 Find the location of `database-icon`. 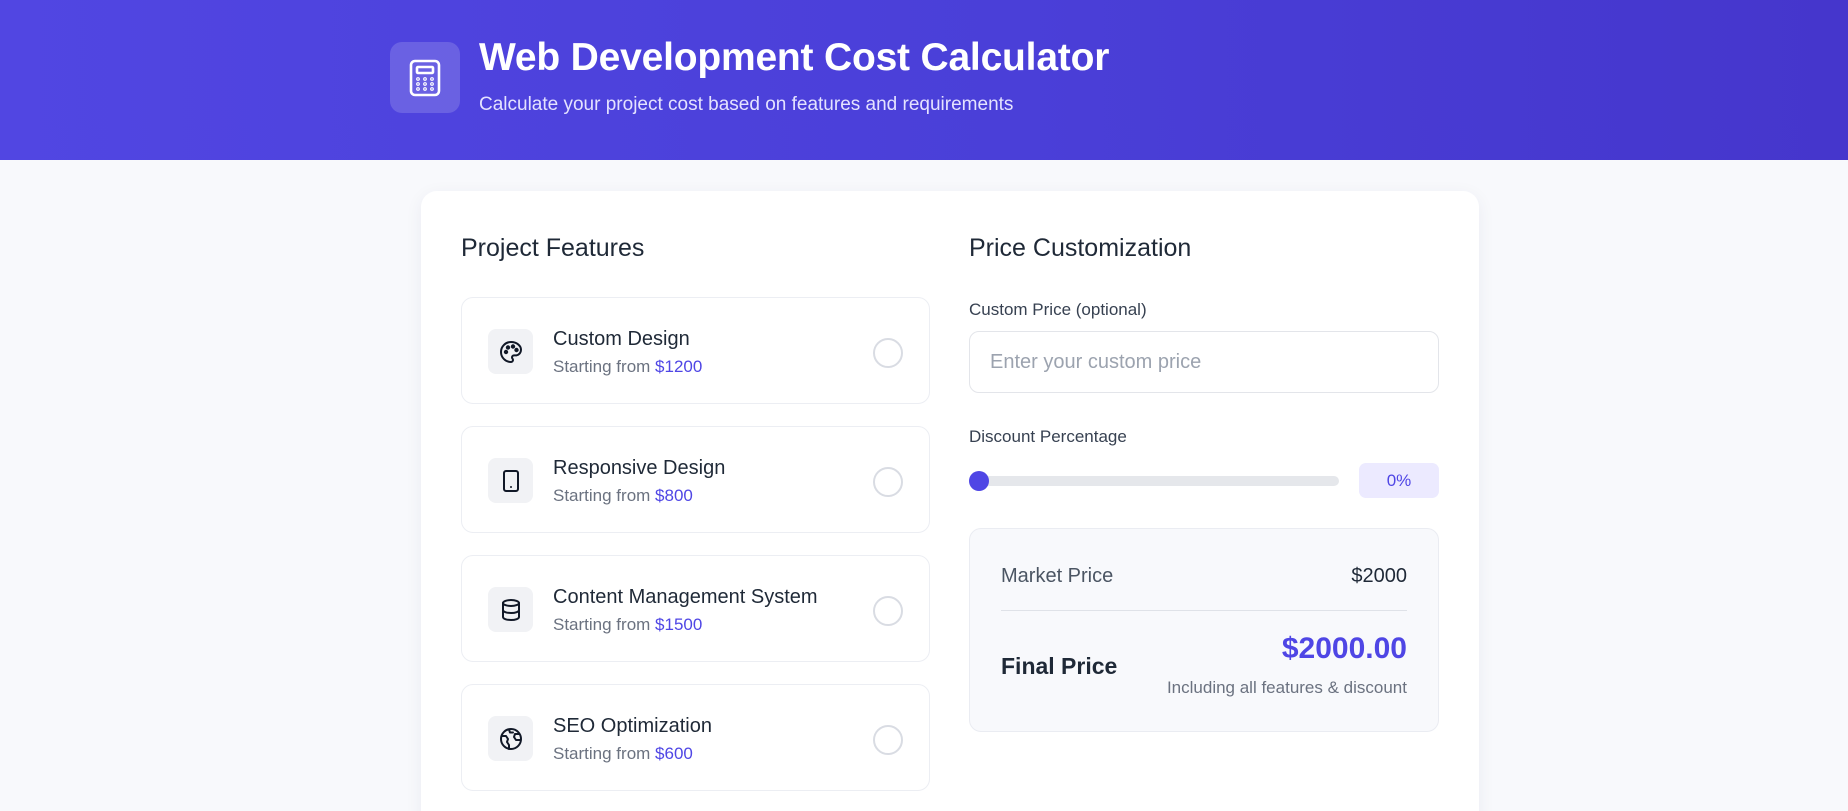

database-icon is located at coordinates (510, 609).